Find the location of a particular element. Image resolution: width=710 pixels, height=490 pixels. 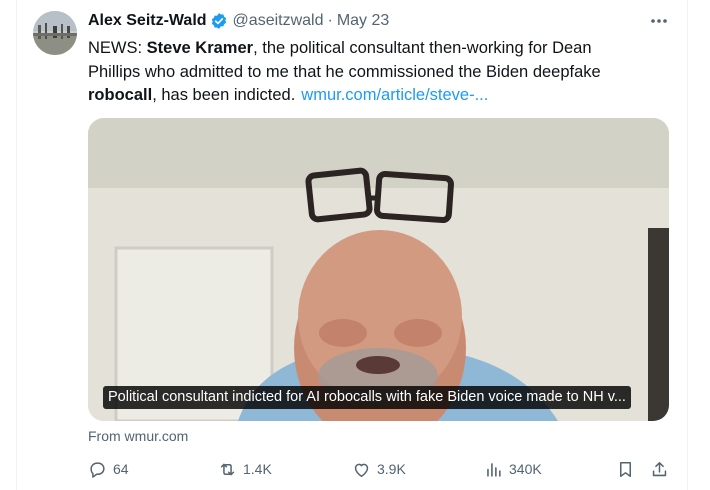

views-button: 340K is located at coordinates (513, 469).